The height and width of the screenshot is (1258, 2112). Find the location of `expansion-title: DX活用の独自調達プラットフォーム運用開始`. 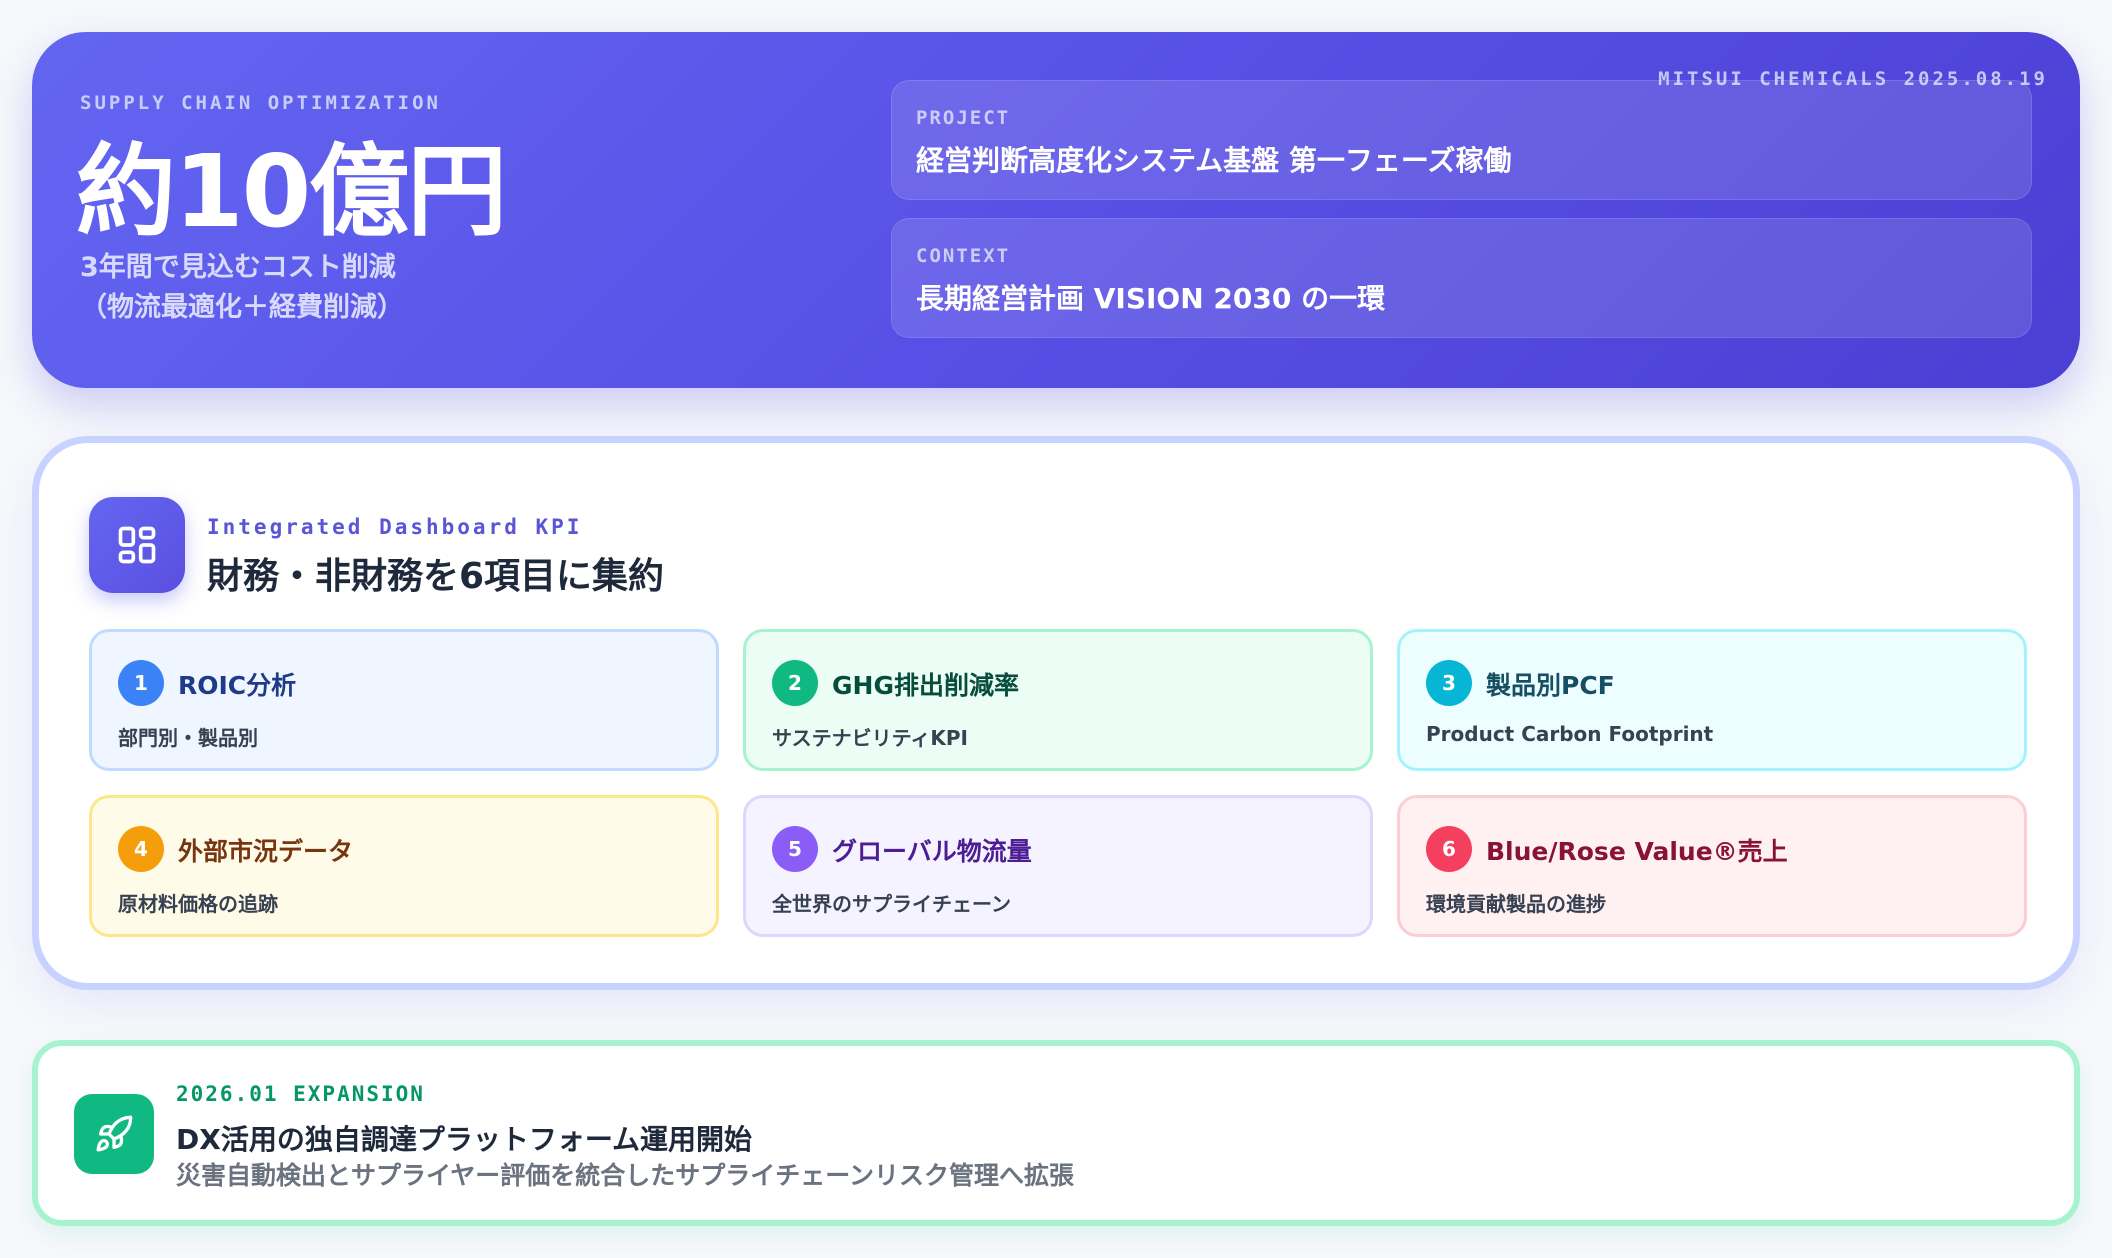

expansion-title: DX活用の独自調達プラットフォーム運用開始 is located at coordinates (464, 1139).